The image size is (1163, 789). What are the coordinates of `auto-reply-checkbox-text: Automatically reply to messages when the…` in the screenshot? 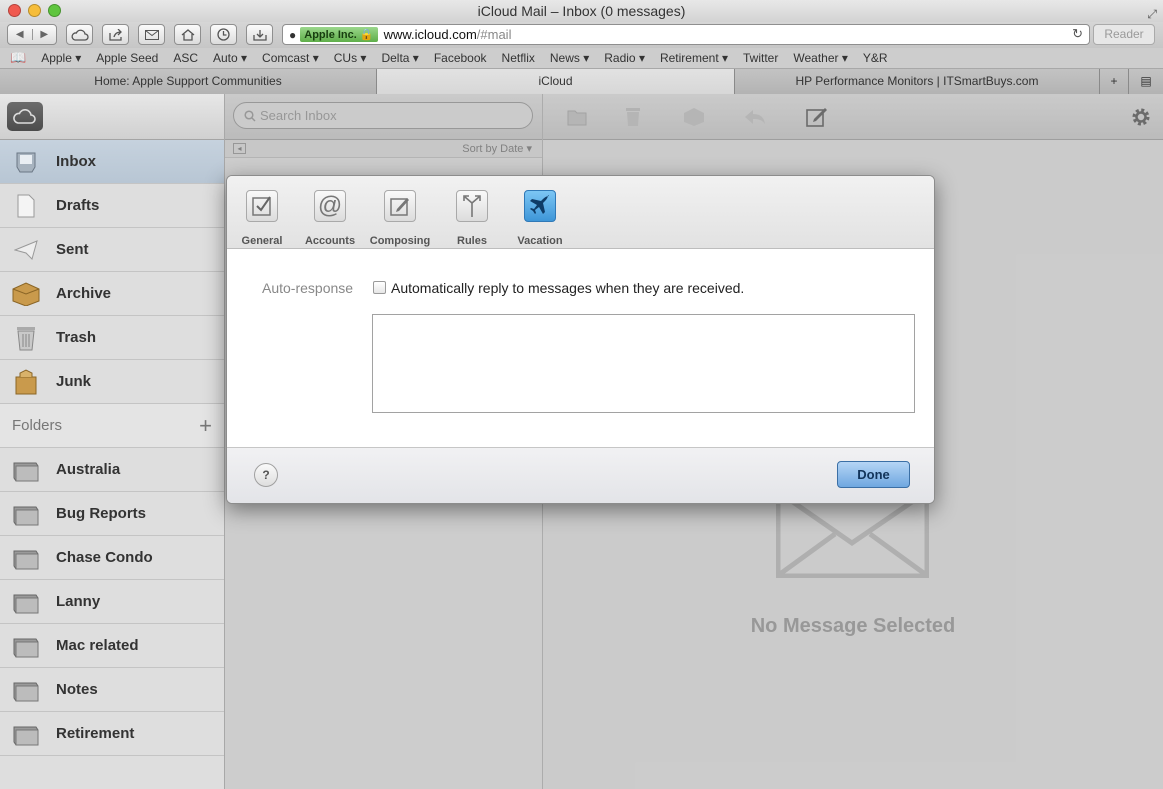 It's located at (567, 288).